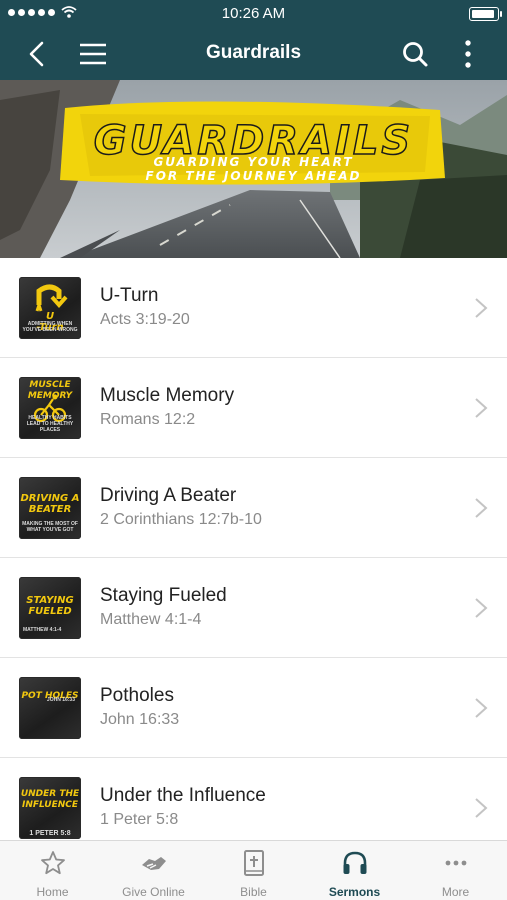  I want to click on page-title: Guardrails, so click(253, 52).